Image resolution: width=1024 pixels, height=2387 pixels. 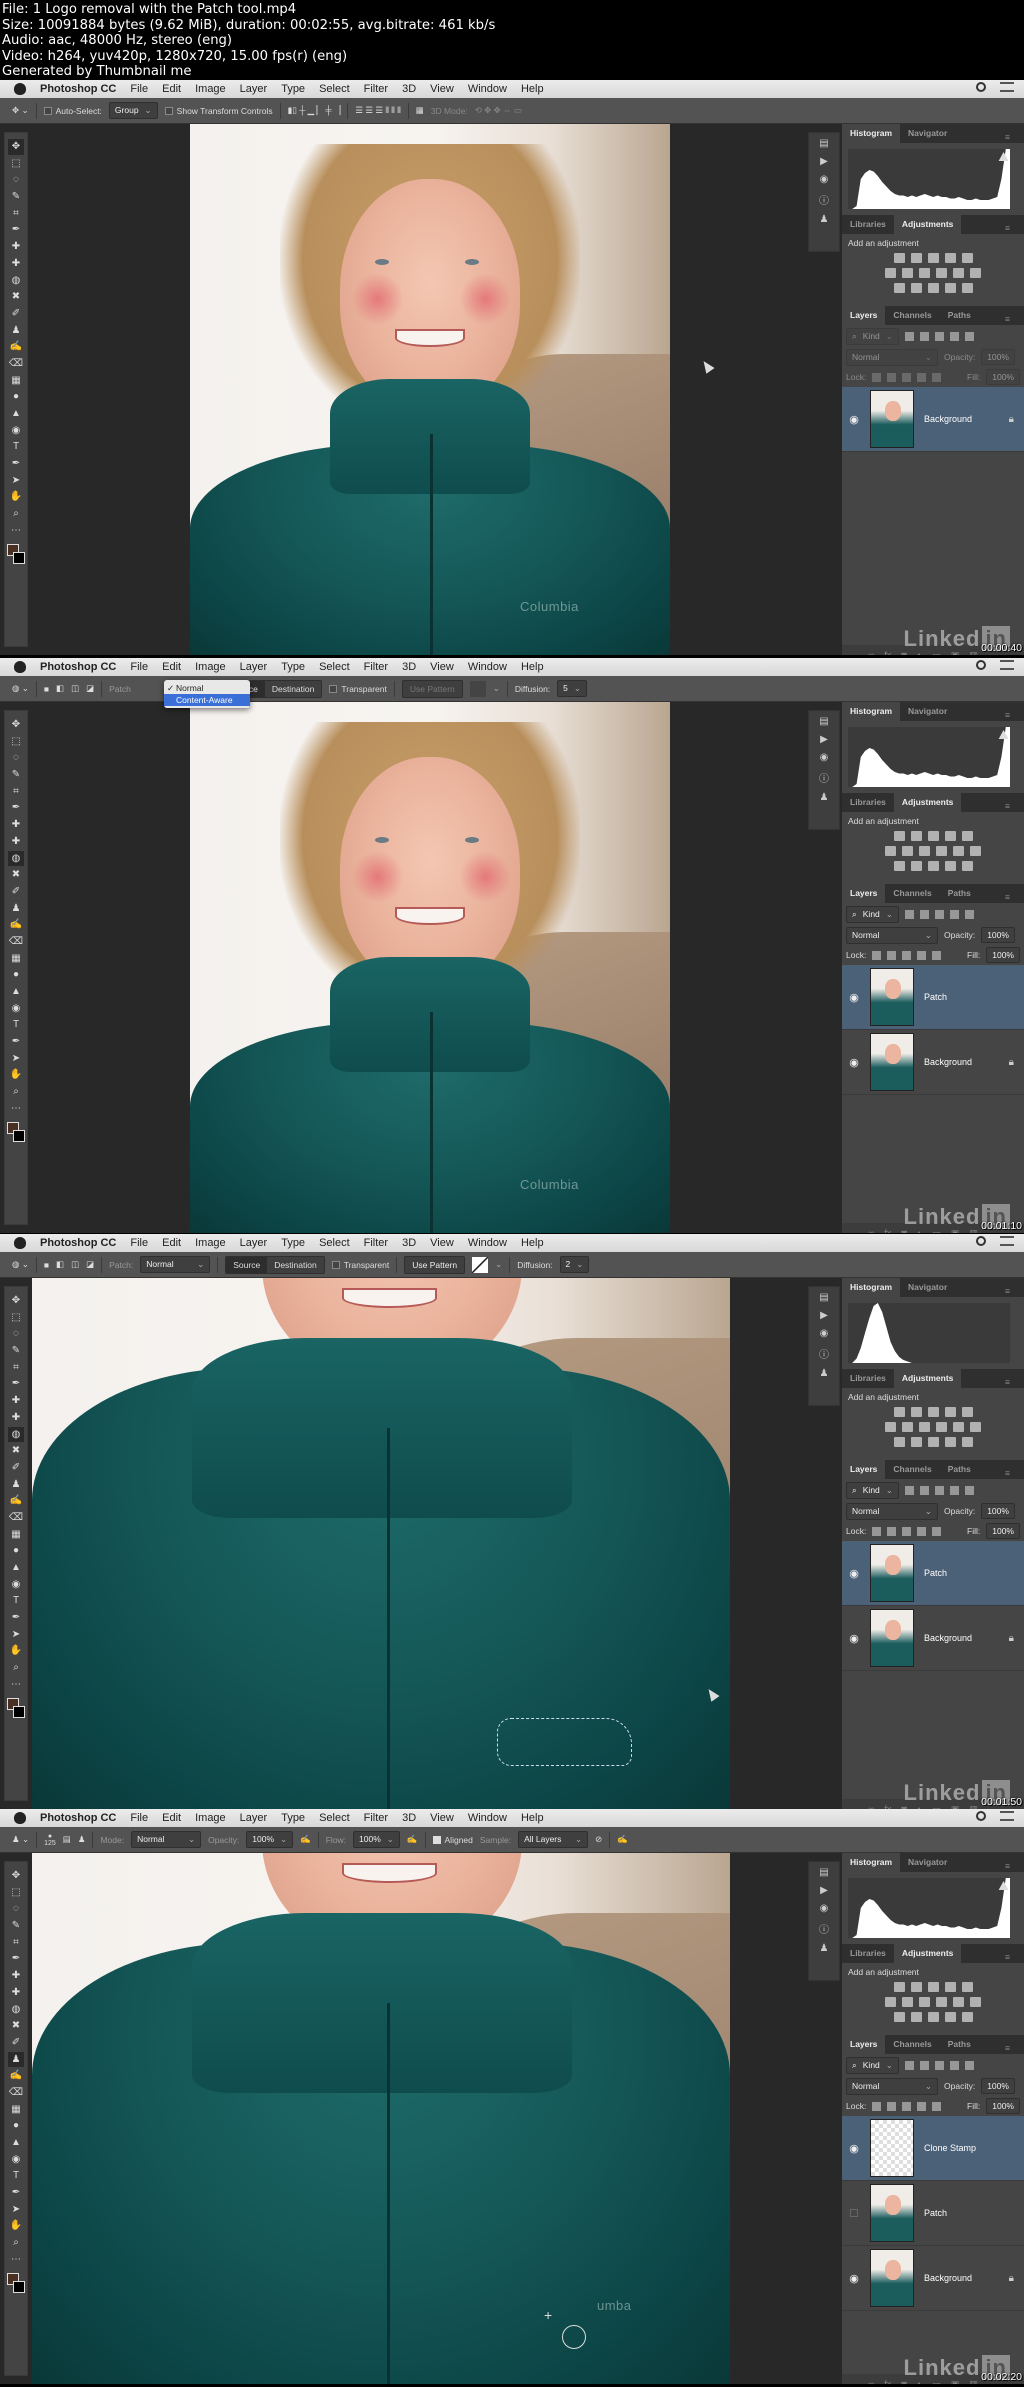 I want to click on path-select-tool-icon: ➤, so click(x=16, y=1059).